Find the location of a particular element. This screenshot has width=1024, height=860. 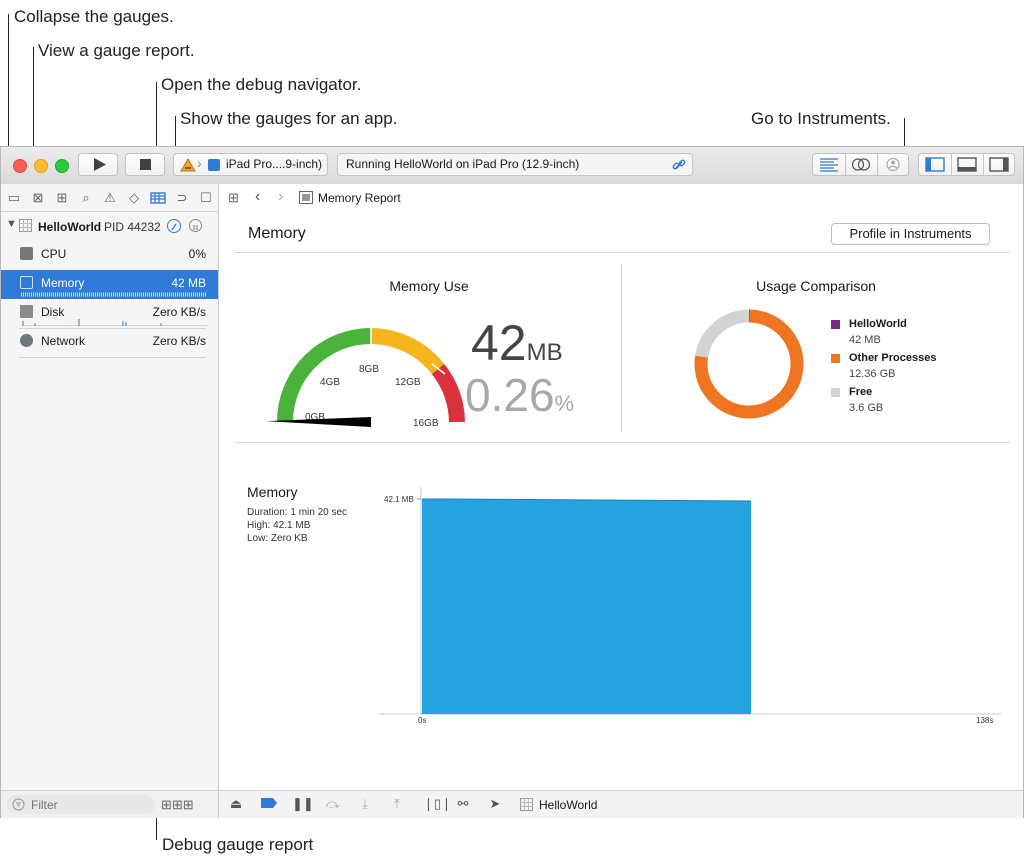

breadcrumb: Memory Report is located at coordinates (359, 198).